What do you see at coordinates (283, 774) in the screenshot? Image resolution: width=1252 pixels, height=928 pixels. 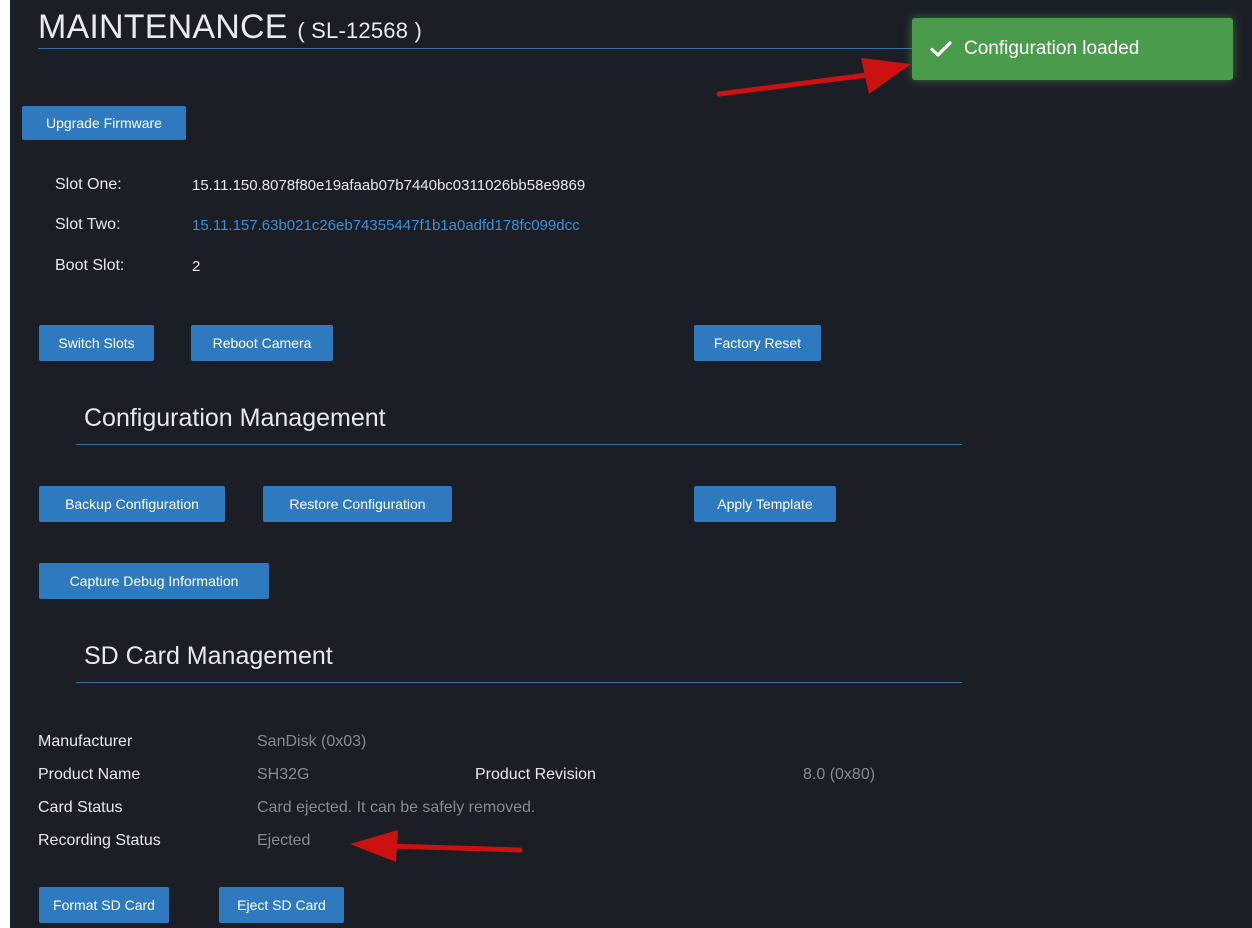 I see `product-name-value: SH32G` at bounding box center [283, 774].